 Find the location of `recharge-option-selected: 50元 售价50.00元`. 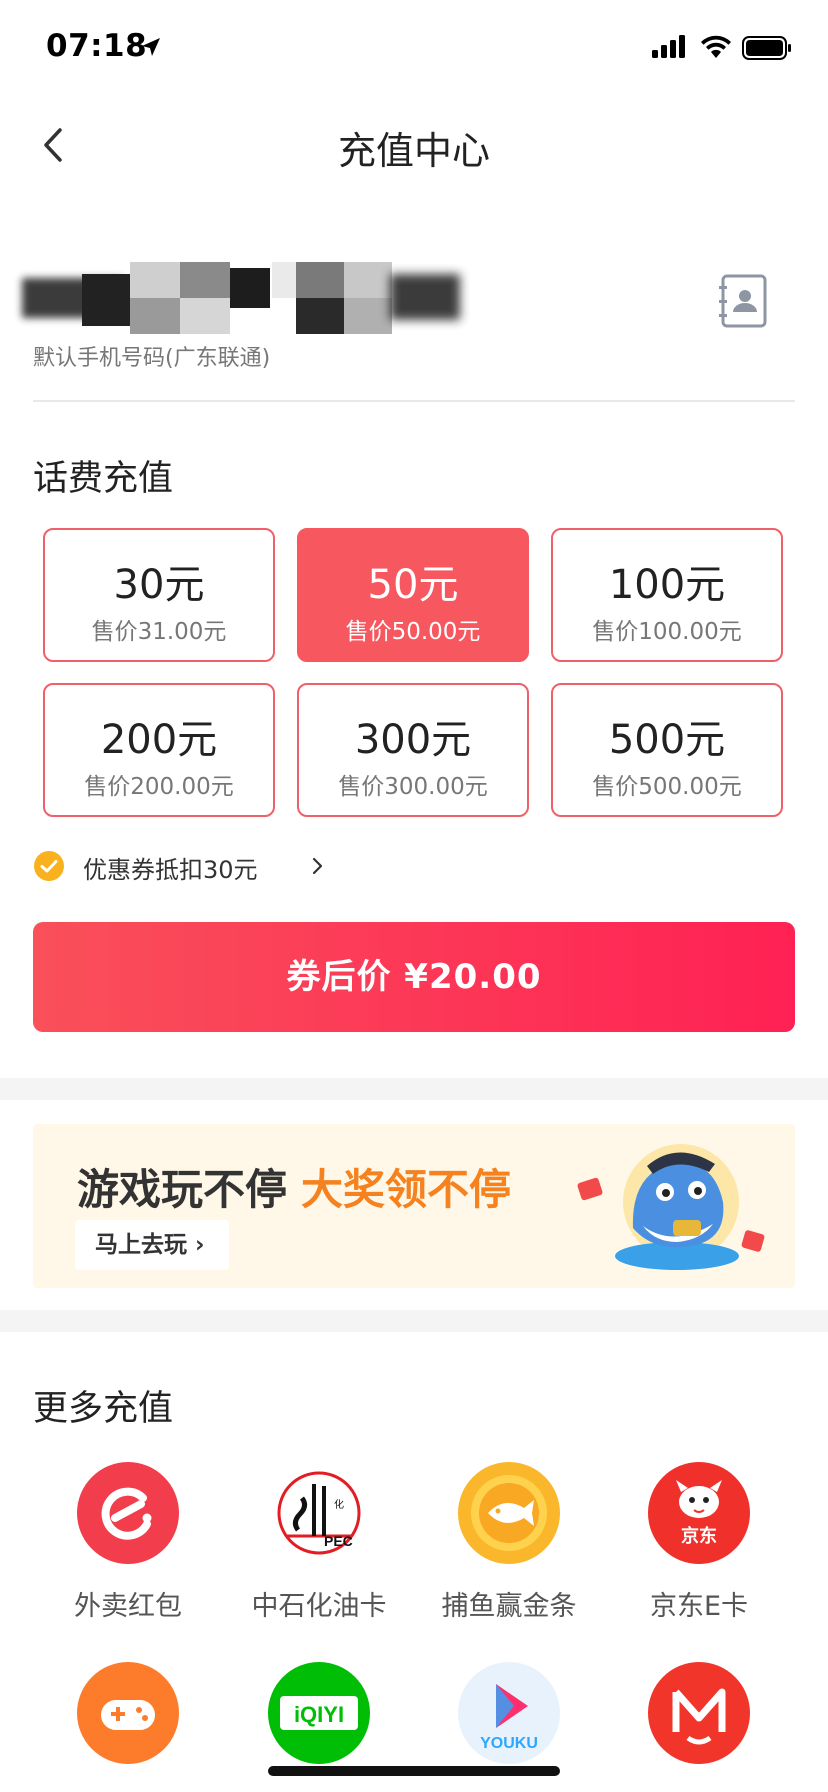

recharge-option-selected: 50元 售价50.00元 is located at coordinates (413, 595).